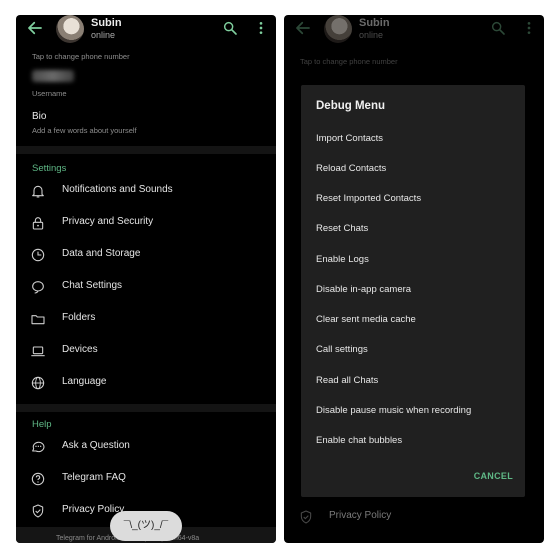 This screenshot has height=560, width=560. I want to click on help-item-ask-question: Ask a Question, so click(146, 447).